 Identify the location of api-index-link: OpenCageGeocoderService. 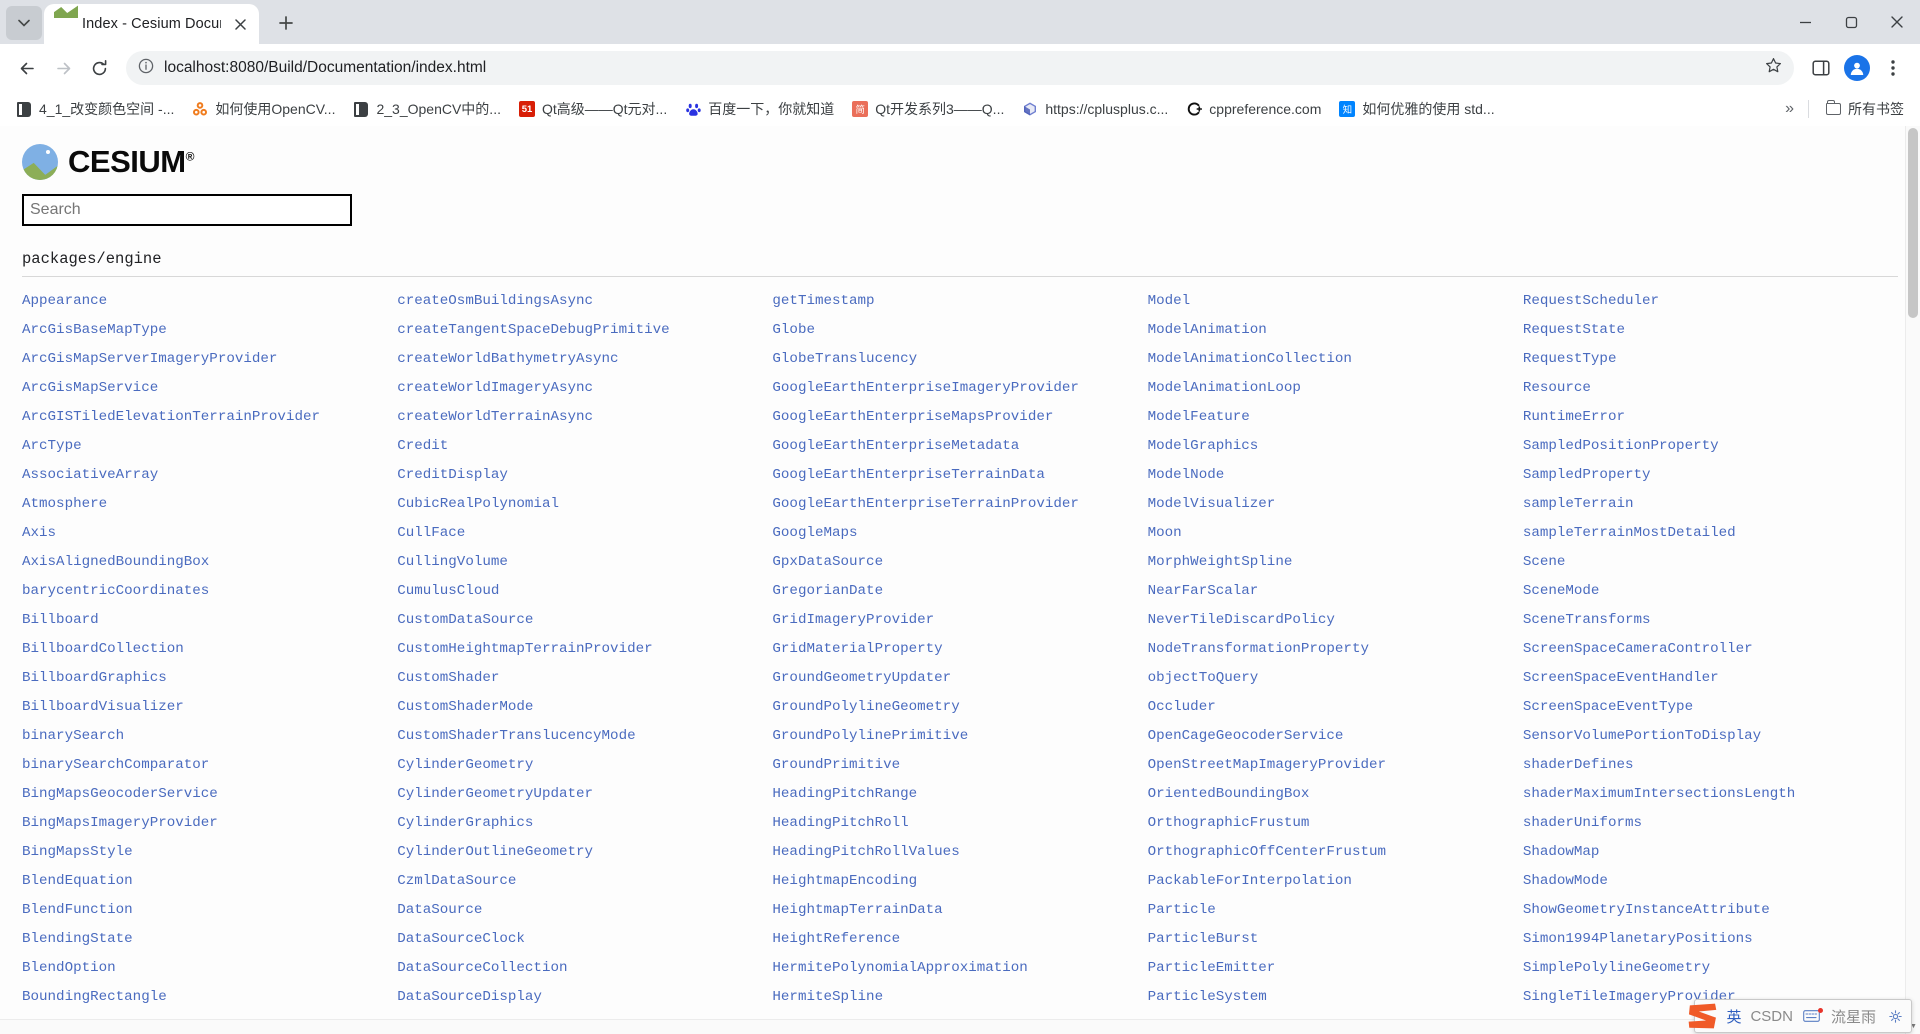
(1335, 736).